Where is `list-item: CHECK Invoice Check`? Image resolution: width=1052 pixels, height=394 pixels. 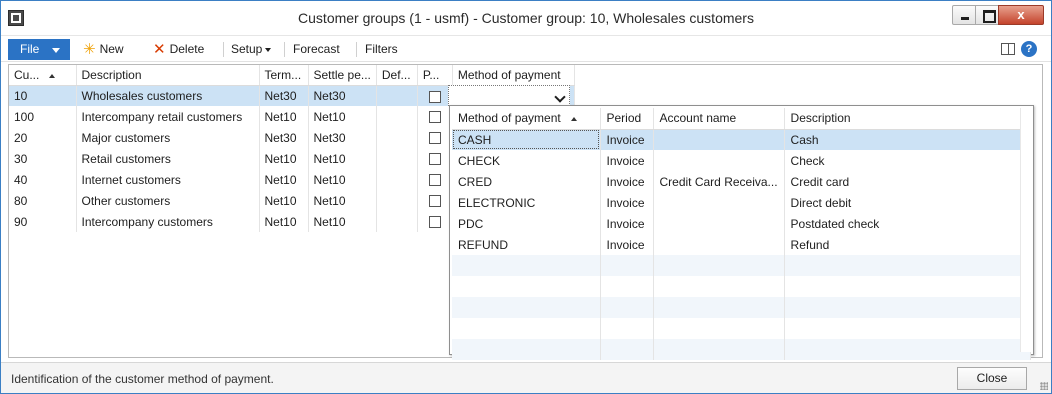
list-item: CHECK Invoice Check is located at coordinates (741, 160).